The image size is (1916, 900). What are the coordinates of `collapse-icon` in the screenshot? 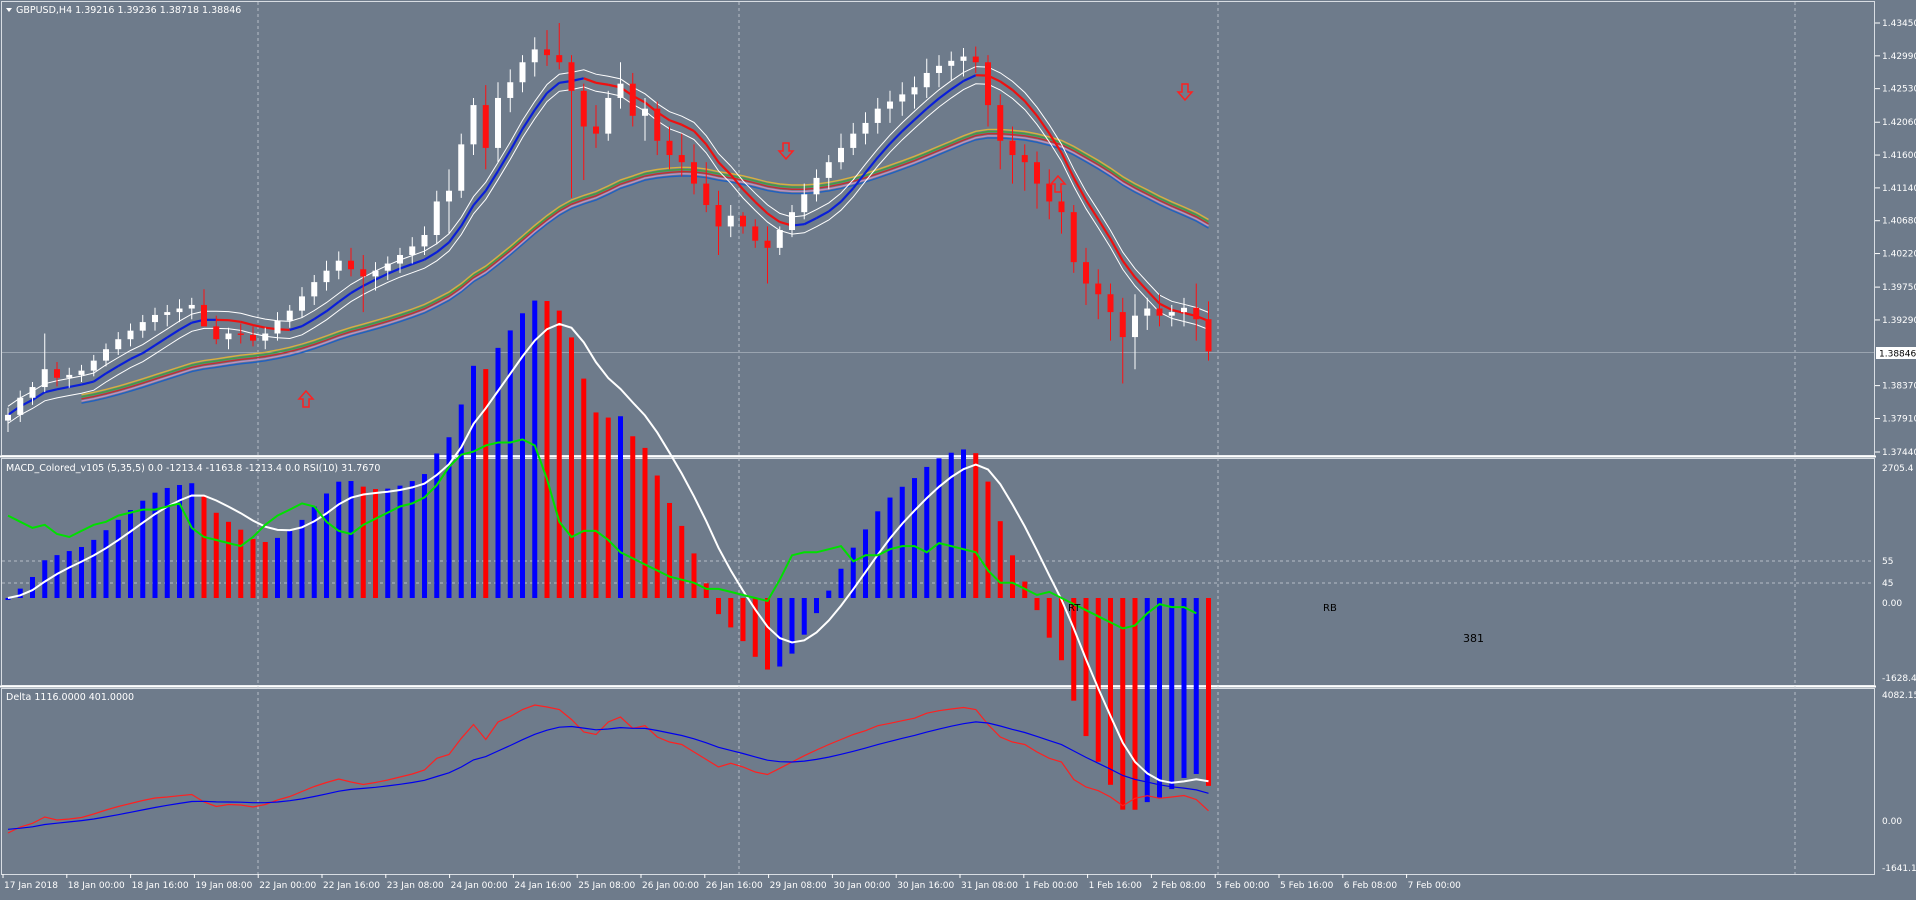 It's located at (9, 10).